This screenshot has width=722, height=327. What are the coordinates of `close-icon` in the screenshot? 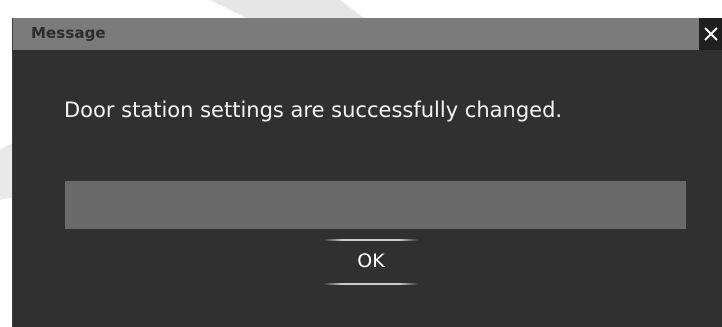 It's located at (711, 34).